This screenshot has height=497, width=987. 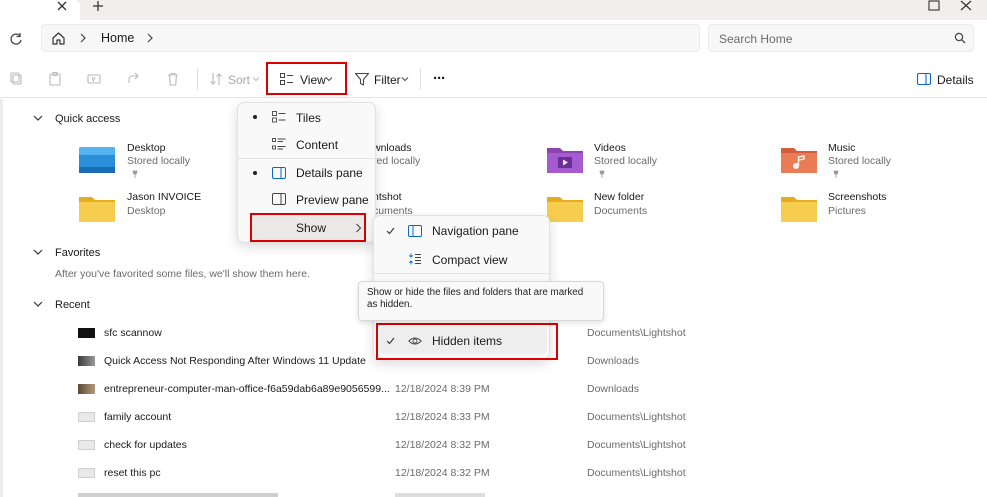 I want to click on recent-row-partial, so click(x=440, y=495).